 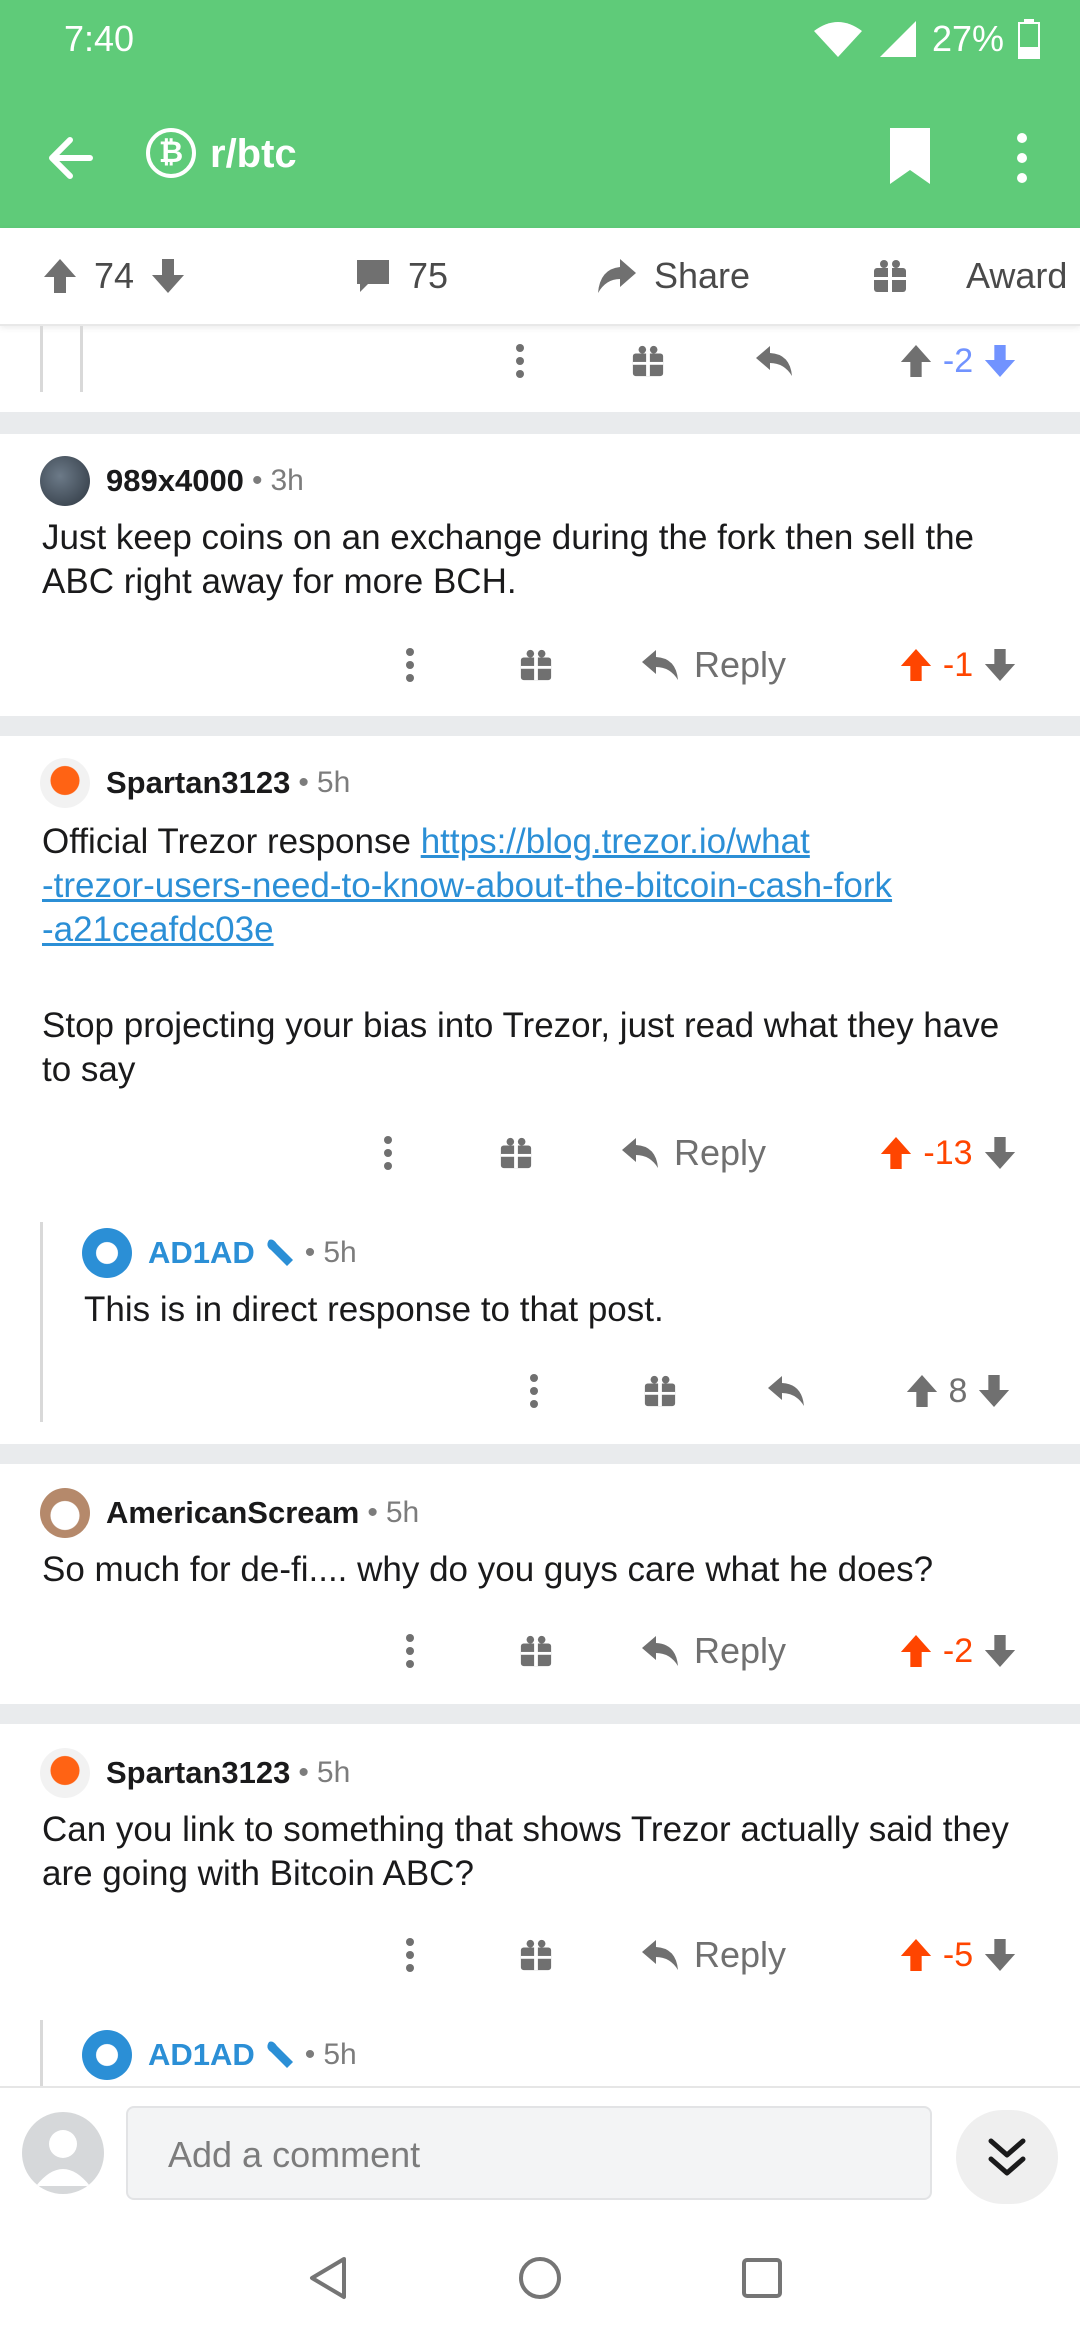 I want to click on square-recents-icon, so click(x=762, y=2278).